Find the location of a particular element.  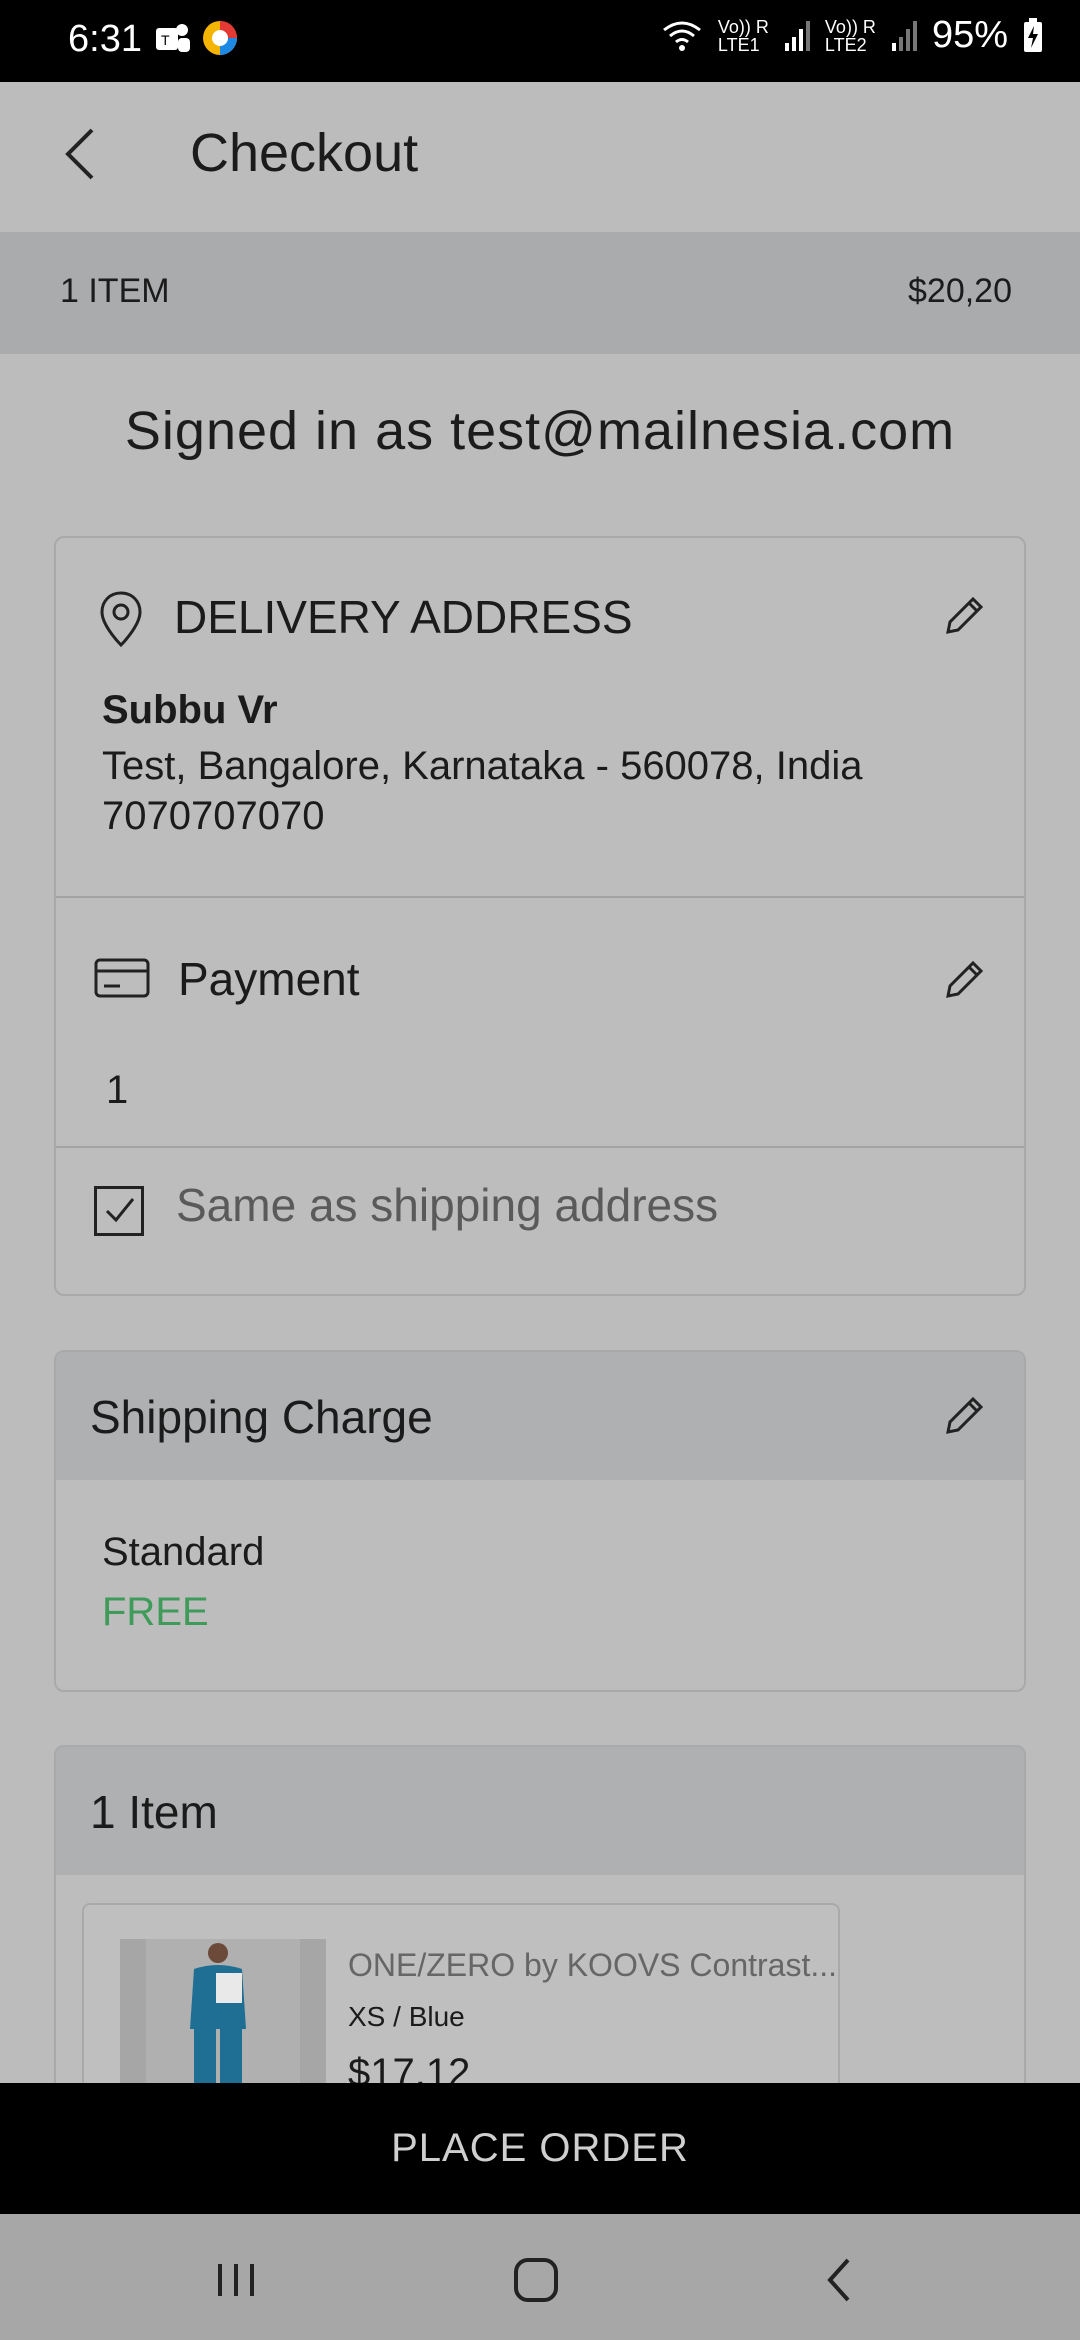

notification-icons: T is located at coordinates (196, 38).